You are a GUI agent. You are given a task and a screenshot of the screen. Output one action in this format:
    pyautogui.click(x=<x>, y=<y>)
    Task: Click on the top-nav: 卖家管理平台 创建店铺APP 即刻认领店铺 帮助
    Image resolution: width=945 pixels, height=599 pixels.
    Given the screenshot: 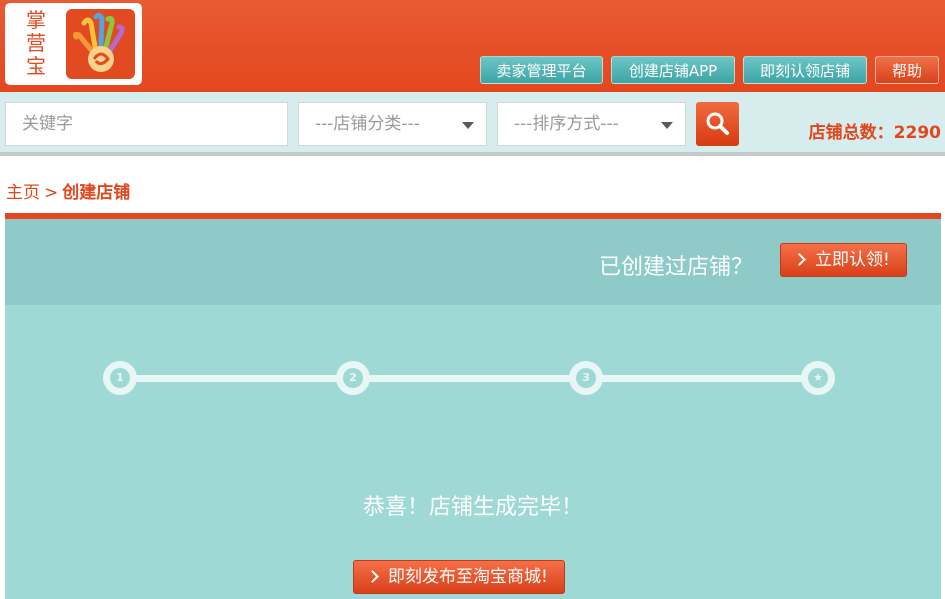 What is the action you would take?
    pyautogui.click(x=472, y=70)
    